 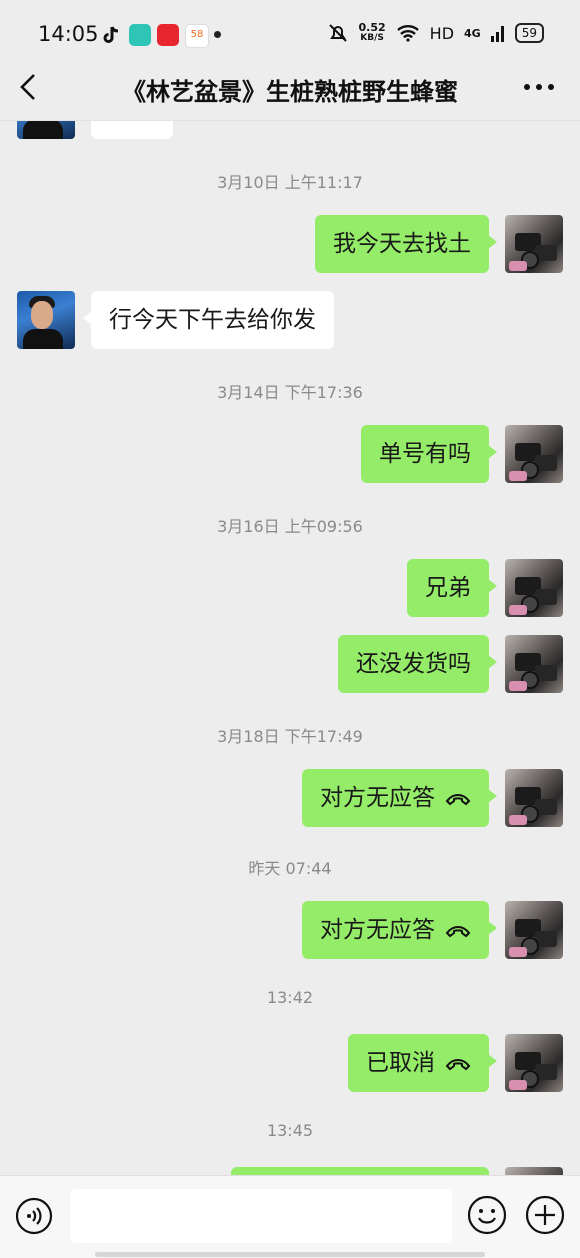 I want to click on timestamp: 3月10日 上午11:17, so click(x=290, y=182).